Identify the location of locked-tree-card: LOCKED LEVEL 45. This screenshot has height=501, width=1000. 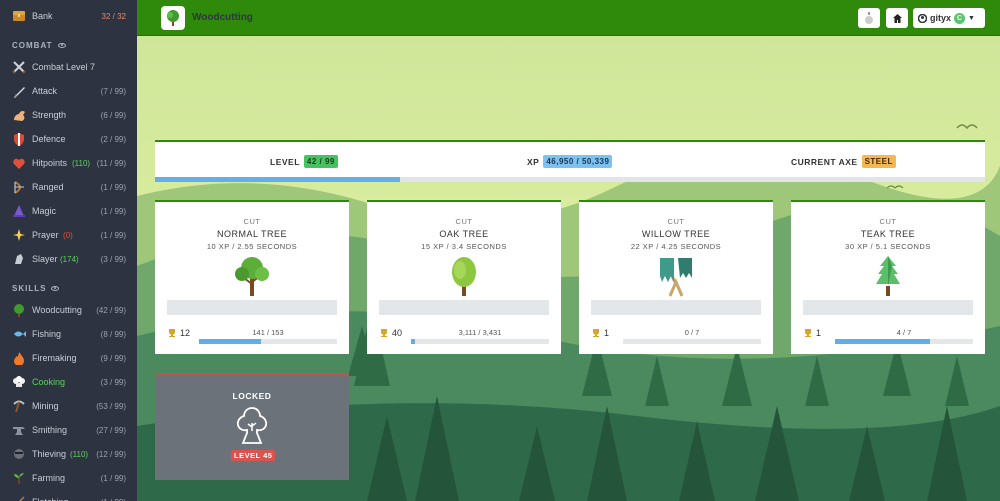
(252, 426).